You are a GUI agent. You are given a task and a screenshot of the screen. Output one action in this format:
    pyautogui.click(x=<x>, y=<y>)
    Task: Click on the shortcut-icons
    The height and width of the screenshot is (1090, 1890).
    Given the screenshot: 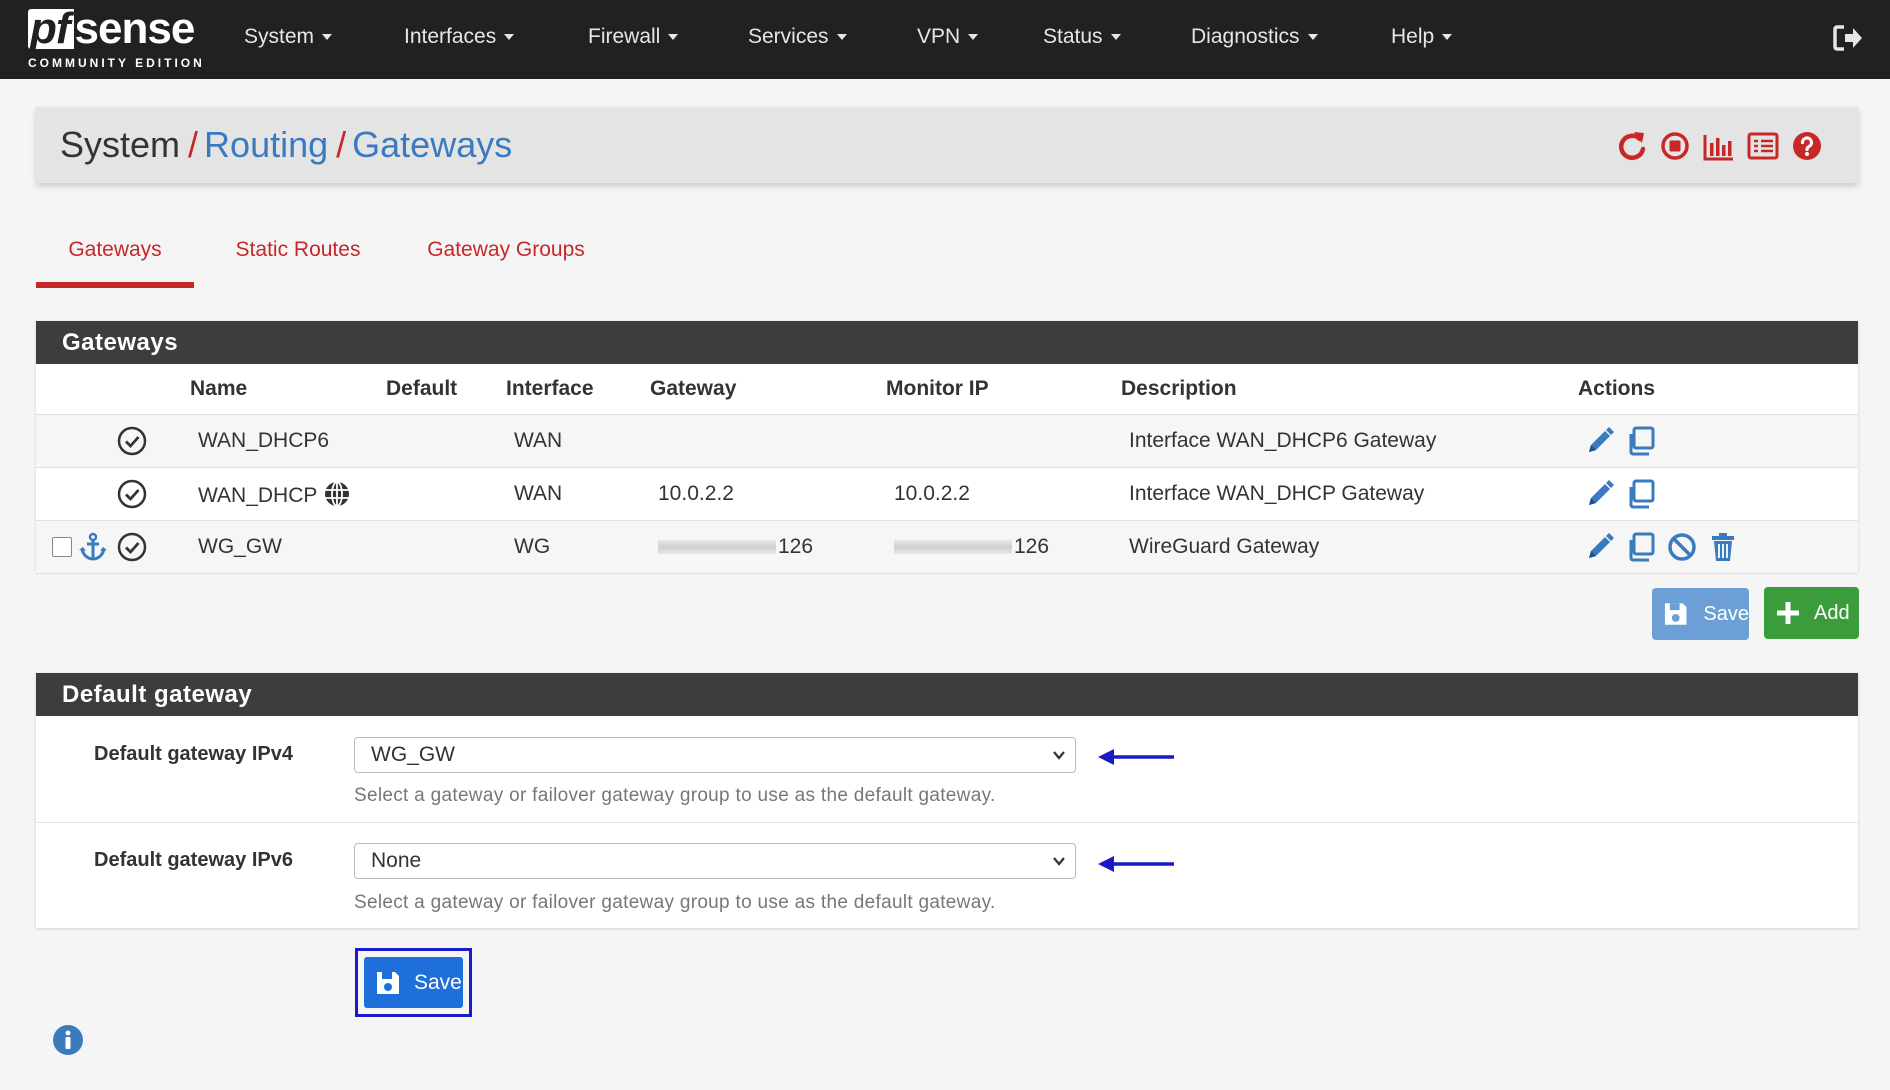 What is the action you would take?
    pyautogui.click(x=1719, y=146)
    